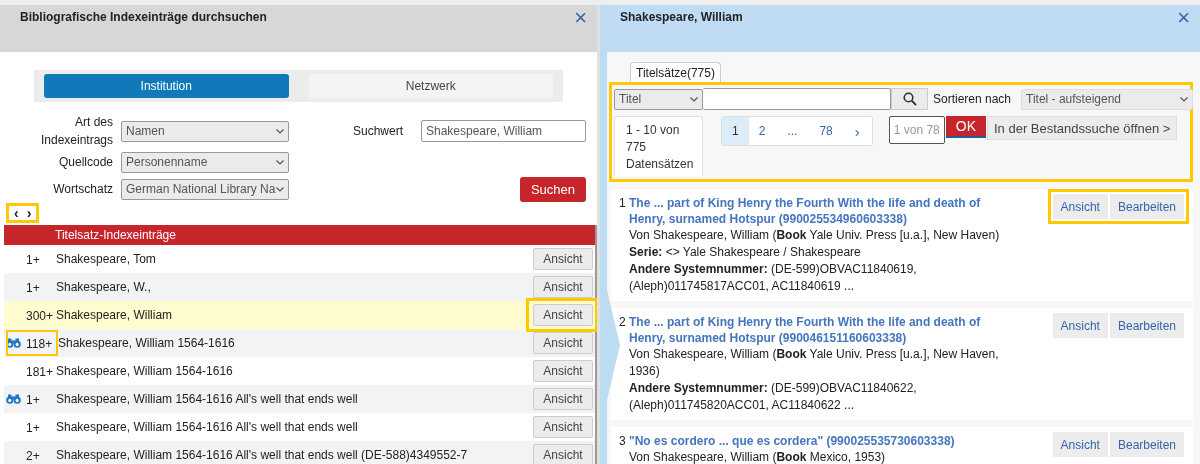 The image size is (1200, 464). I want to click on index-type-dropdown: Namen, so click(205, 131).